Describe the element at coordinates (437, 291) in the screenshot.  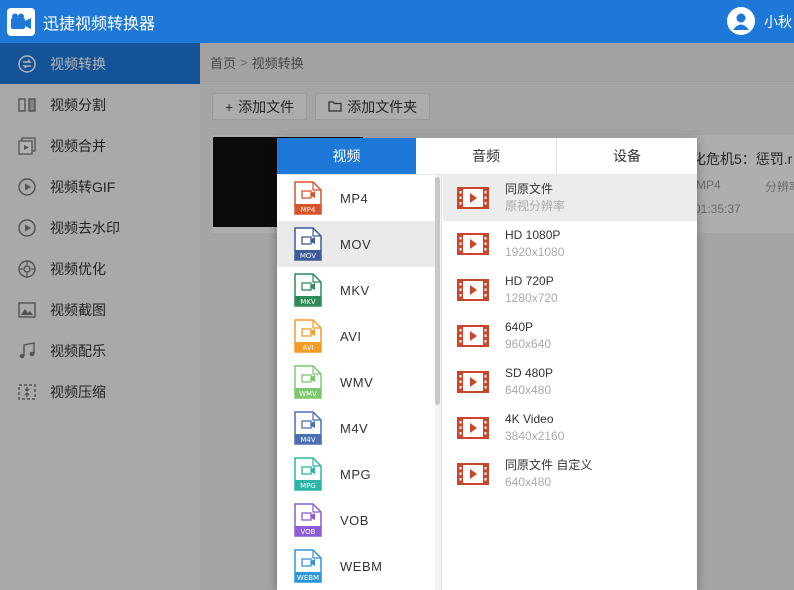
I see `scrollbar-thumb` at that location.